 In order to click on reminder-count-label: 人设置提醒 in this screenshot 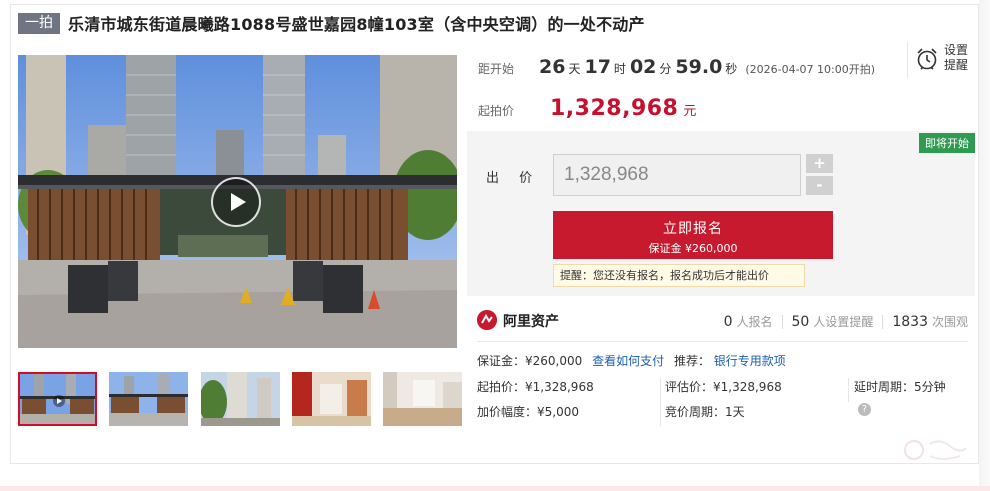, I will do `click(843, 322)`.